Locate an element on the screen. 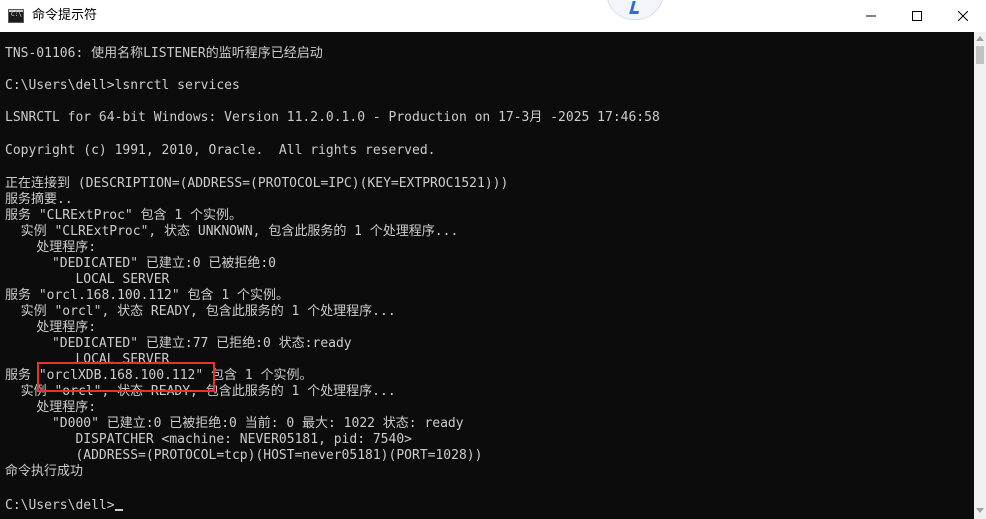  console-line: 服务 "CLRExtProc" 包含 1 个实例。 is located at coordinates (124, 215).